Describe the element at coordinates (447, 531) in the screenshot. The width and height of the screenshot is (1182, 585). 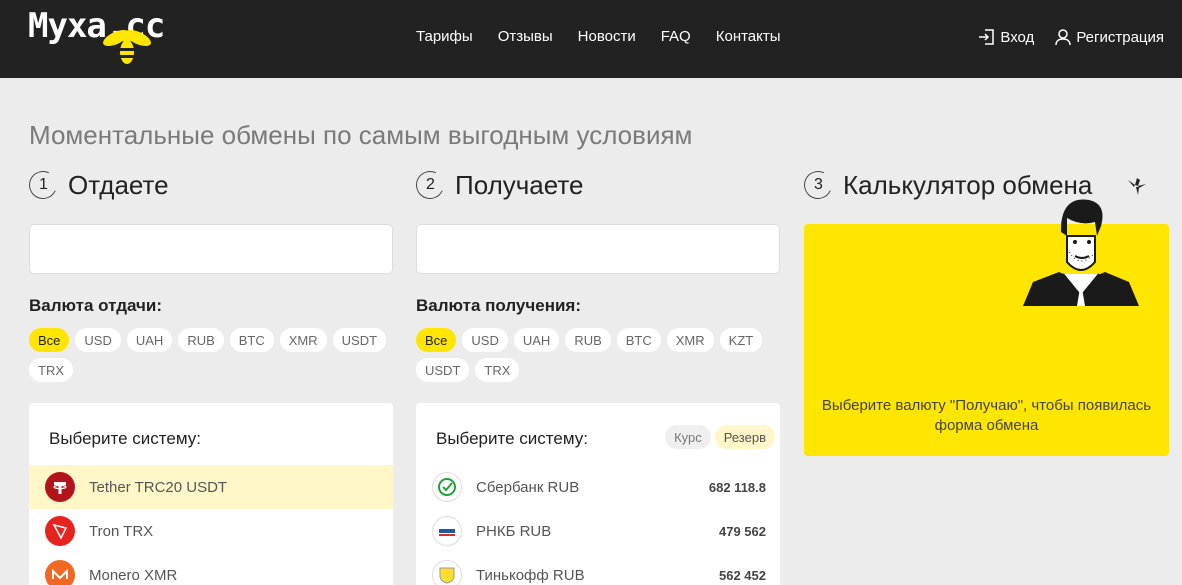
I see `rnkb-icon` at that location.